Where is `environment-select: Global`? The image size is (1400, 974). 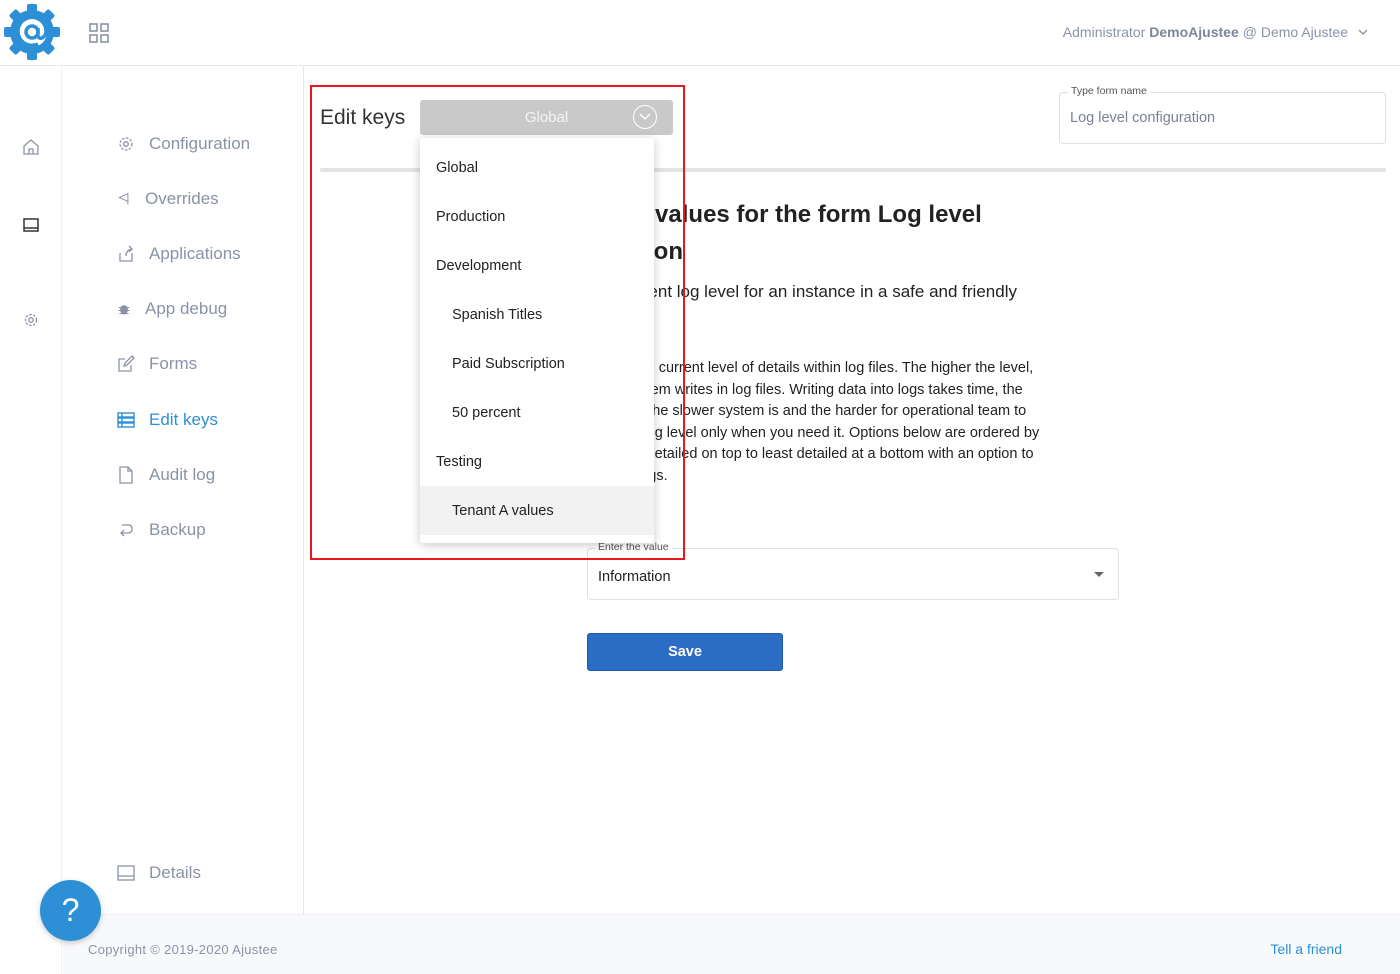
environment-select: Global is located at coordinates (546, 117).